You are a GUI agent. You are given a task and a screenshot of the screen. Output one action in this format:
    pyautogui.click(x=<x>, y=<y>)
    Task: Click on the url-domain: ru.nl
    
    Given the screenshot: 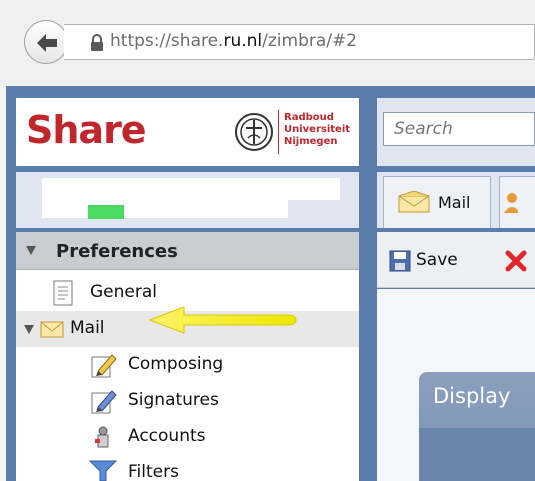 What is the action you would take?
    pyautogui.click(x=243, y=41)
    